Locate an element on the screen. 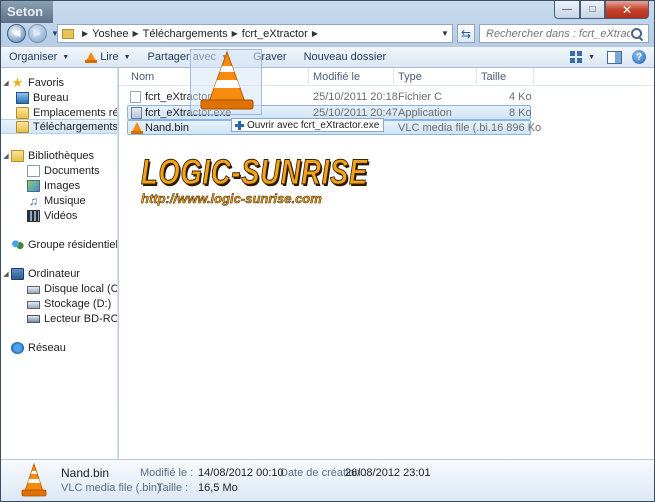 This screenshot has height=502, width=655. play-button: Lire ▼ is located at coordinates (108, 57).